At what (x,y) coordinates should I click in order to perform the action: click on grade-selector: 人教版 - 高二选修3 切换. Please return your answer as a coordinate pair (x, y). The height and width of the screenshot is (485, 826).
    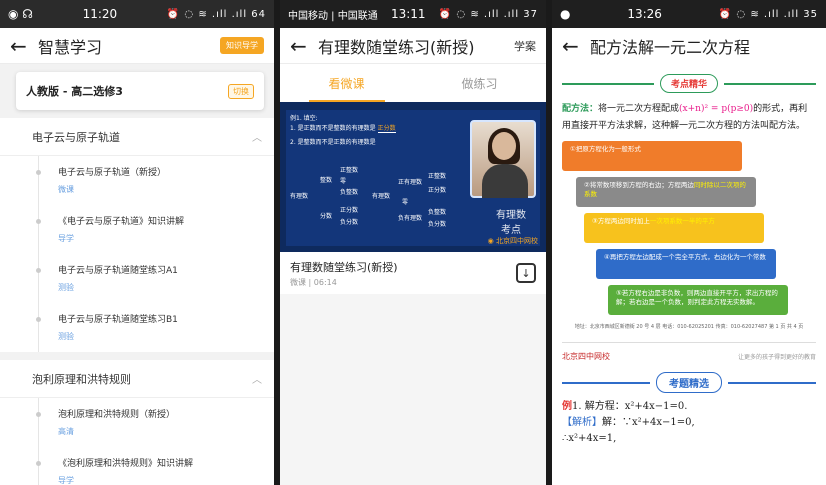
    Looking at the image, I should click on (140, 91).